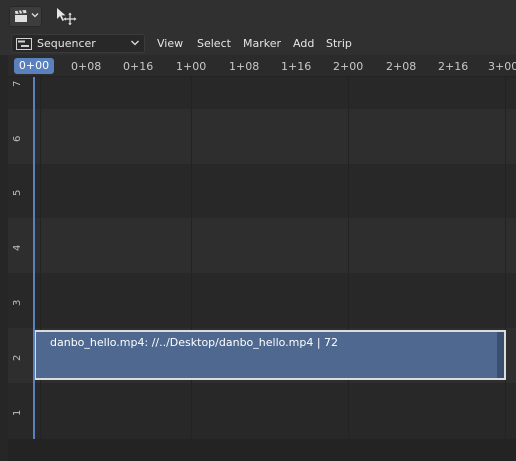 This screenshot has width=516, height=461. Describe the element at coordinates (296, 66) in the screenshot. I see `ruler-tick: 1+16` at that location.